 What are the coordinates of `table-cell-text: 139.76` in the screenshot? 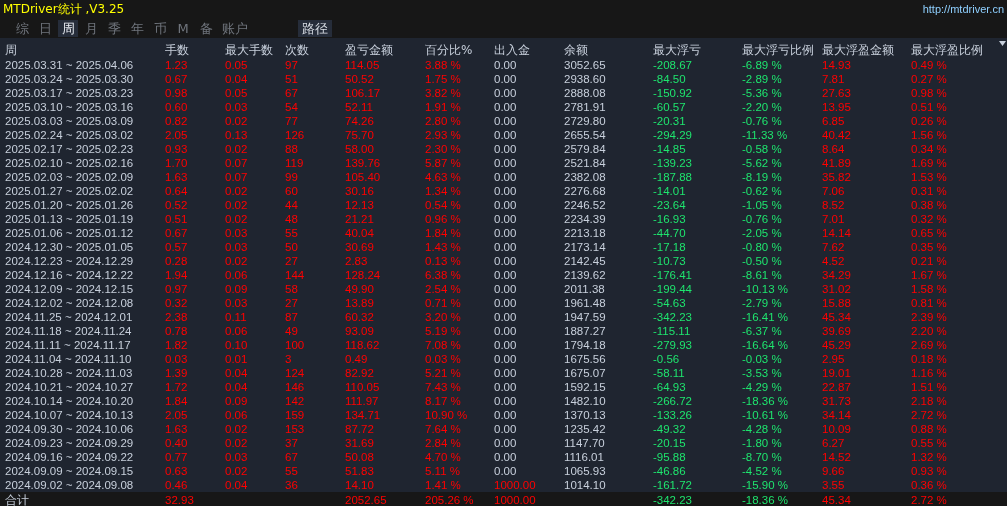 It's located at (363, 163).